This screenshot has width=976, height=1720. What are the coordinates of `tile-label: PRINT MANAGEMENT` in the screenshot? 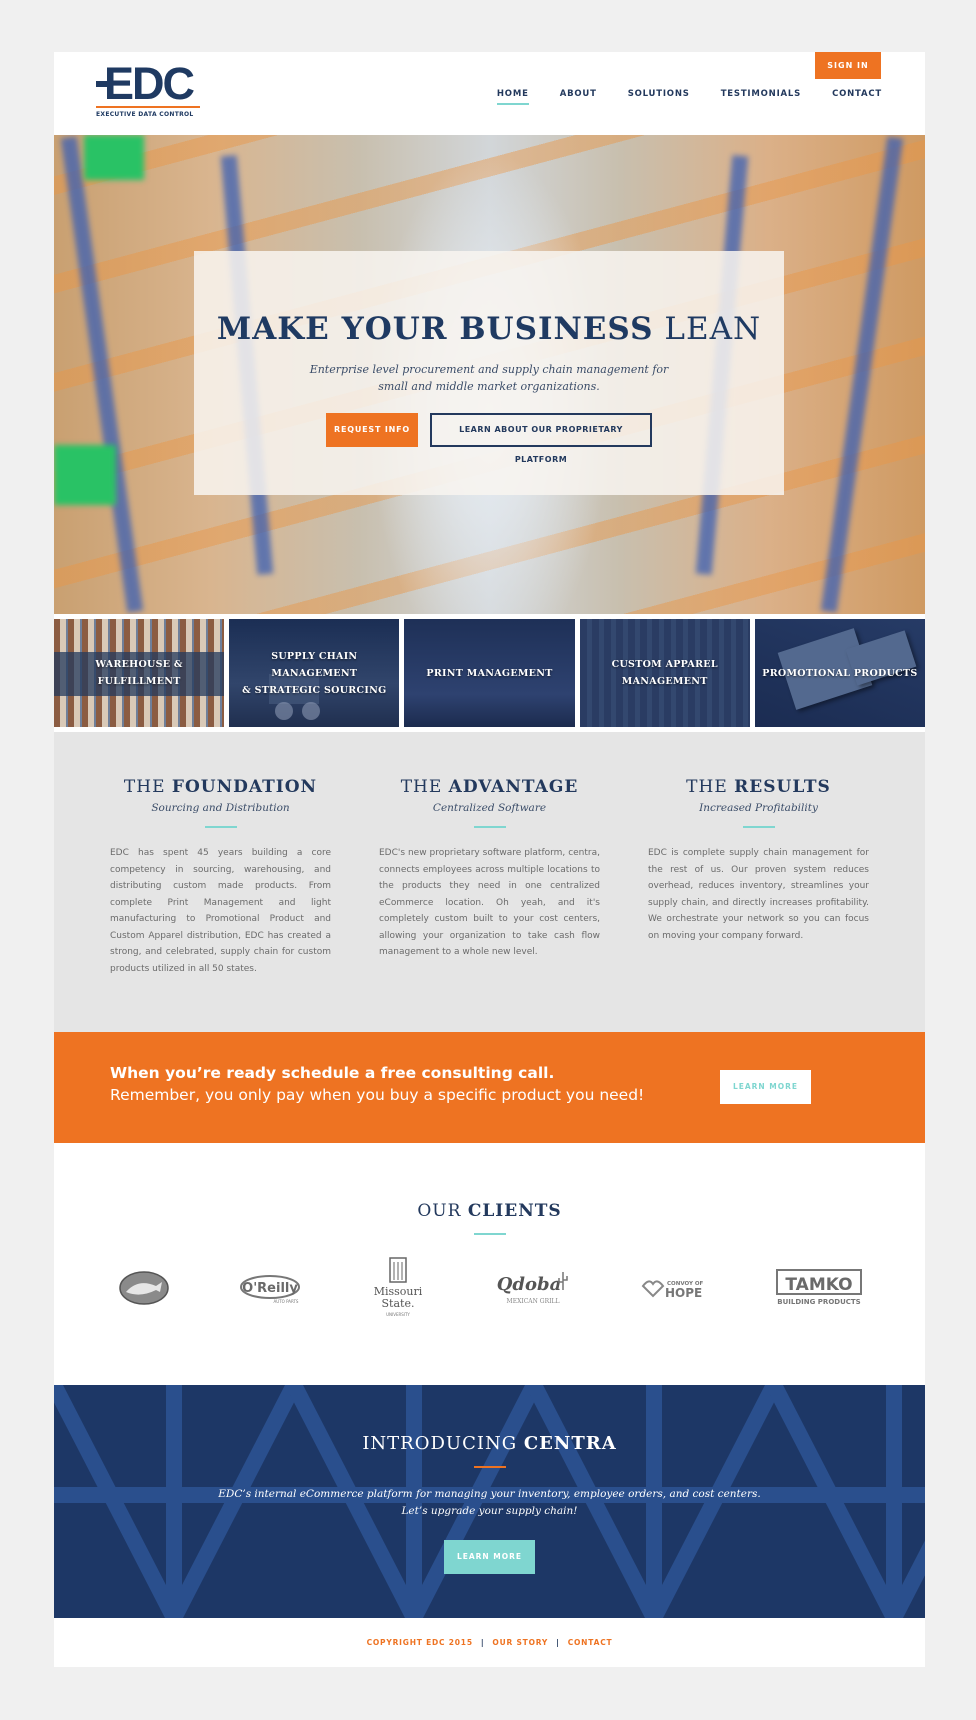 It's located at (489, 673).